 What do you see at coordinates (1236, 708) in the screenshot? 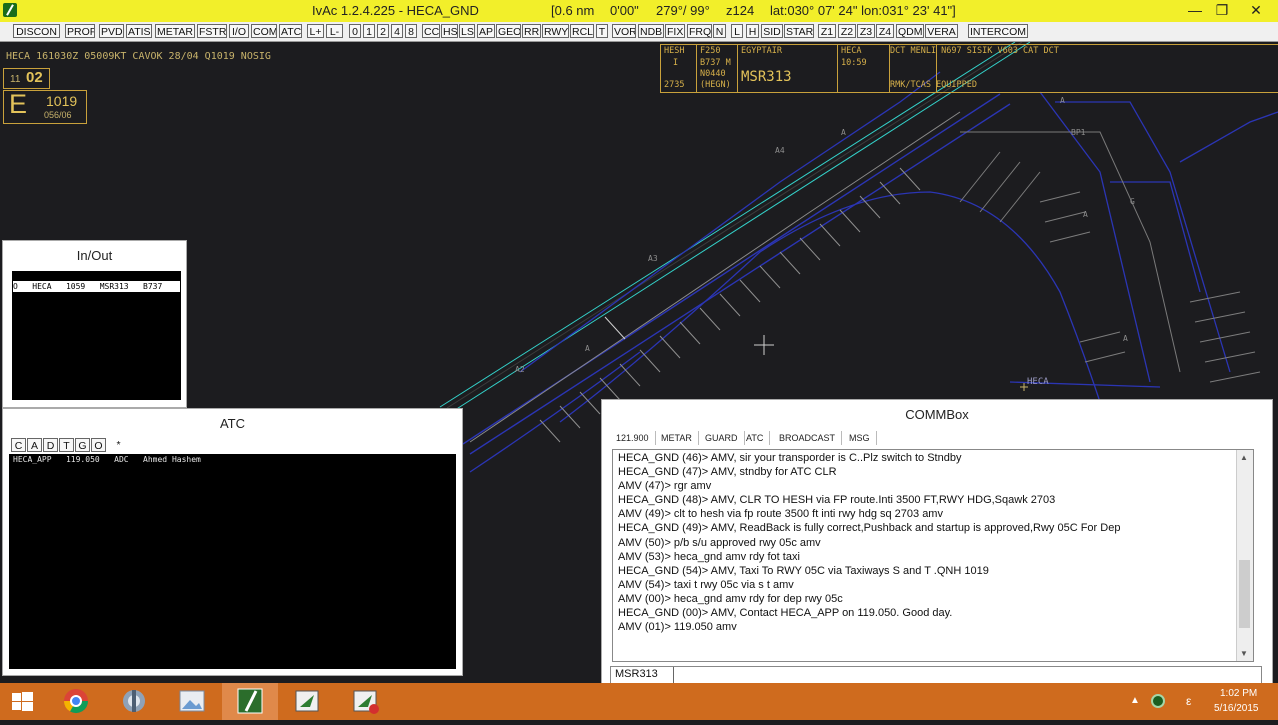
I see `tray-date: 5/16/2015` at bounding box center [1236, 708].